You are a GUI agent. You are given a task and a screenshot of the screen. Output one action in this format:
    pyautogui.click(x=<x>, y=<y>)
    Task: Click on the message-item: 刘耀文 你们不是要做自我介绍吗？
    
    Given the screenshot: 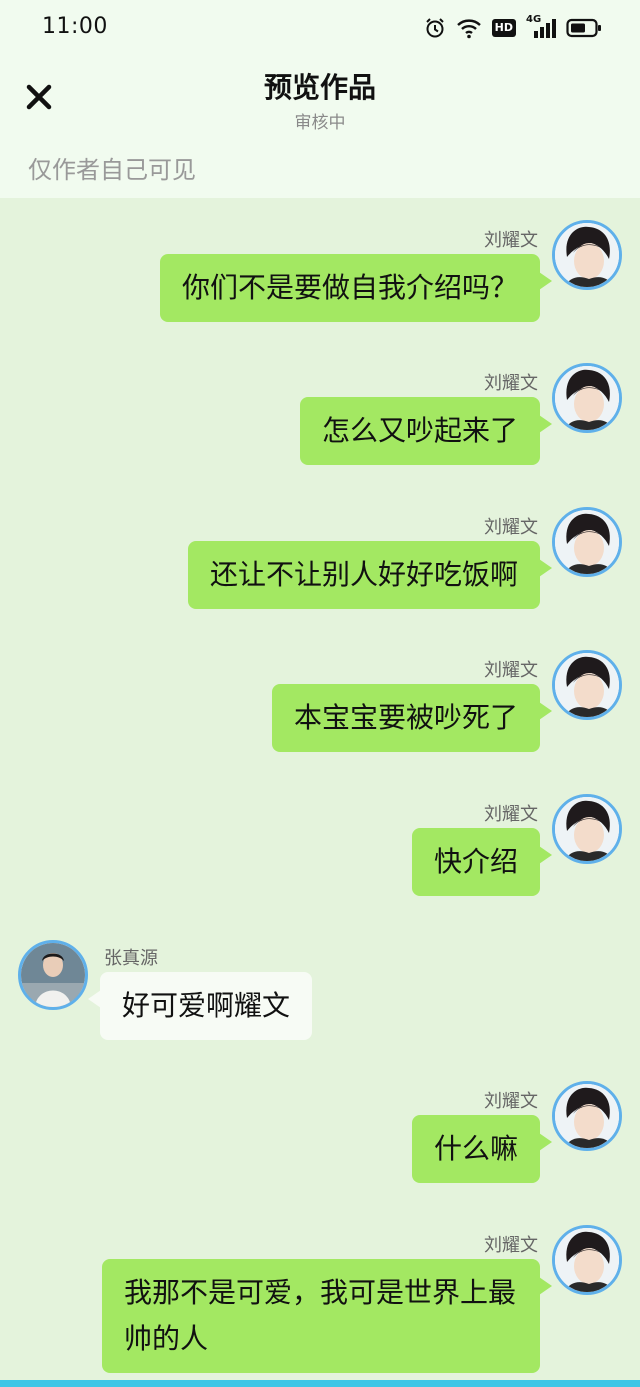 What is the action you would take?
    pyautogui.click(x=320, y=263)
    